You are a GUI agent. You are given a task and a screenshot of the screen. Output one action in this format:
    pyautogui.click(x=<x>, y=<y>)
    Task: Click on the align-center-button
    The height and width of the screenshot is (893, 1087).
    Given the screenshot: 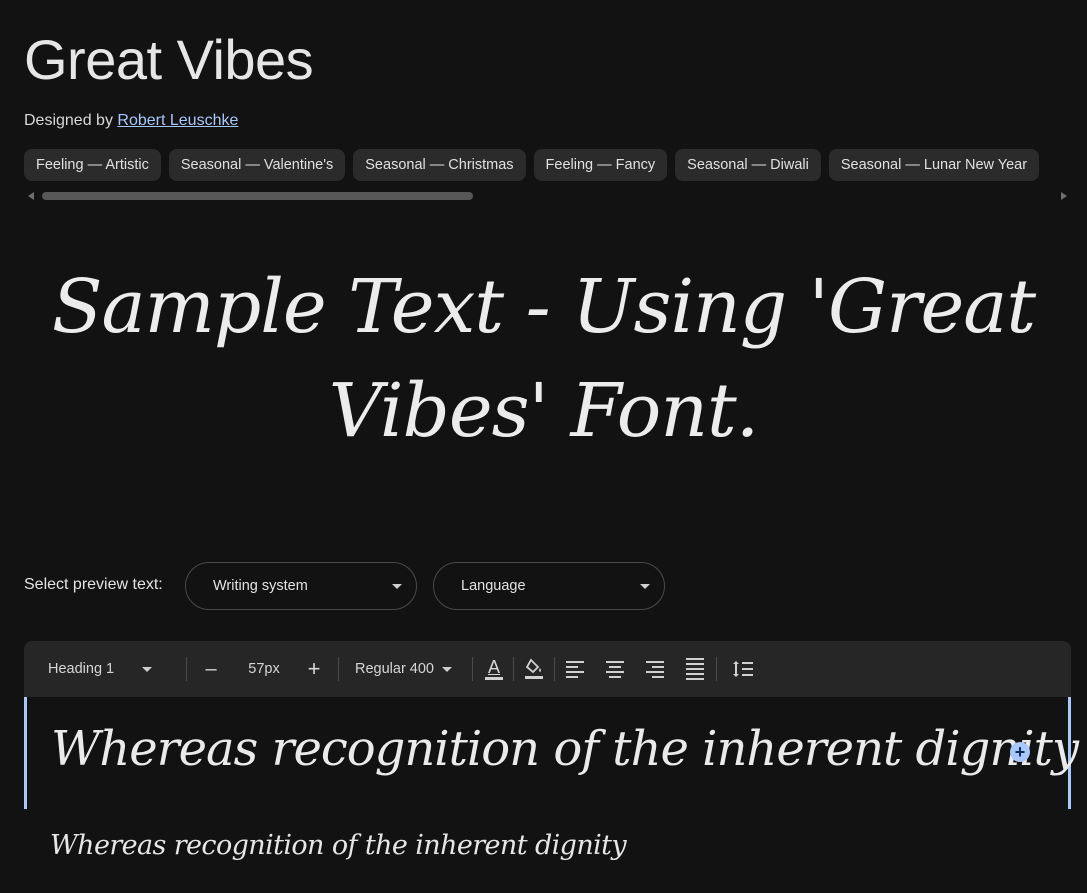 What is the action you would take?
    pyautogui.click(x=616, y=669)
    